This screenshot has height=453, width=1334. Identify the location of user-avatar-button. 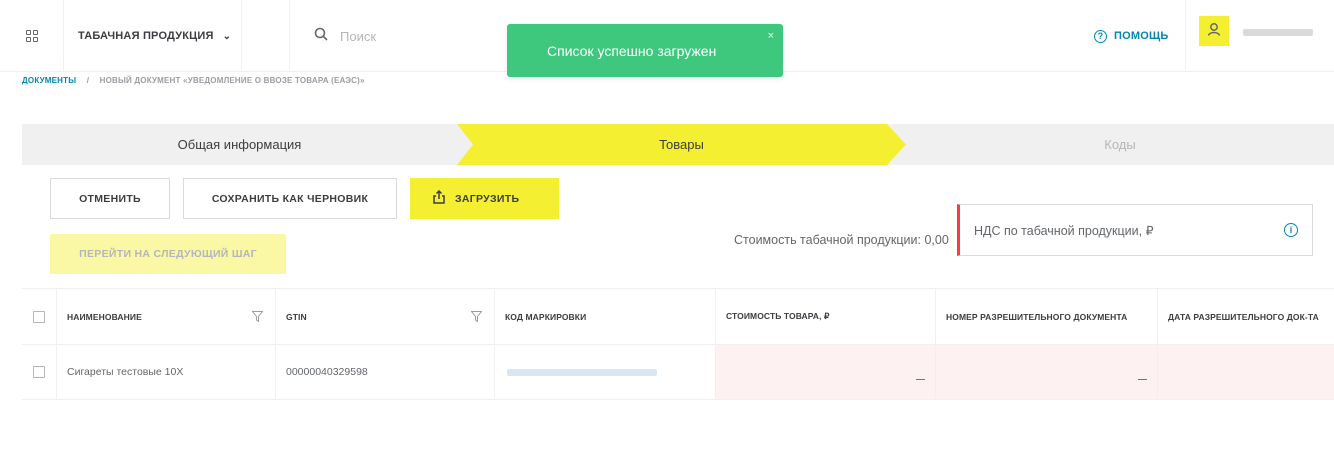
(1214, 31).